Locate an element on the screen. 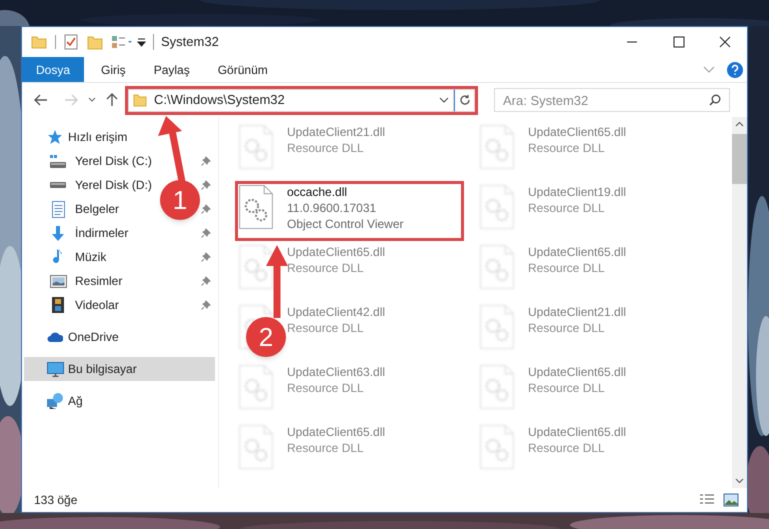  customize-toolbar-icon is located at coordinates (141, 42).